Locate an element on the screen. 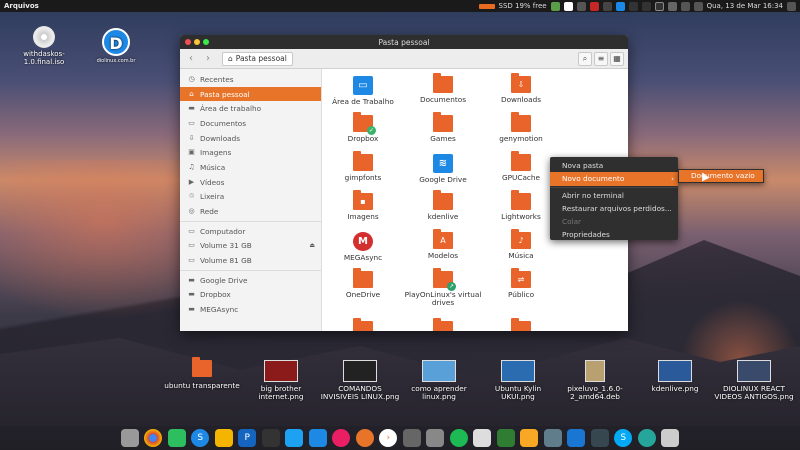 Image resolution: width=800 pixels, height=450 pixels. sidebar-item-videos: ▶ Vídeos is located at coordinates (250, 182).